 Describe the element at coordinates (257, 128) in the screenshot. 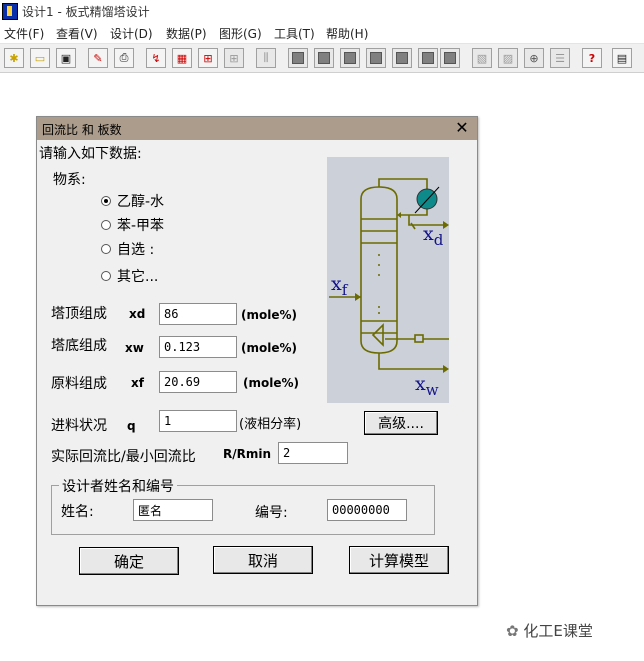

I see `dialog-title-bar: 回流比 和 板数 ✕` at that location.